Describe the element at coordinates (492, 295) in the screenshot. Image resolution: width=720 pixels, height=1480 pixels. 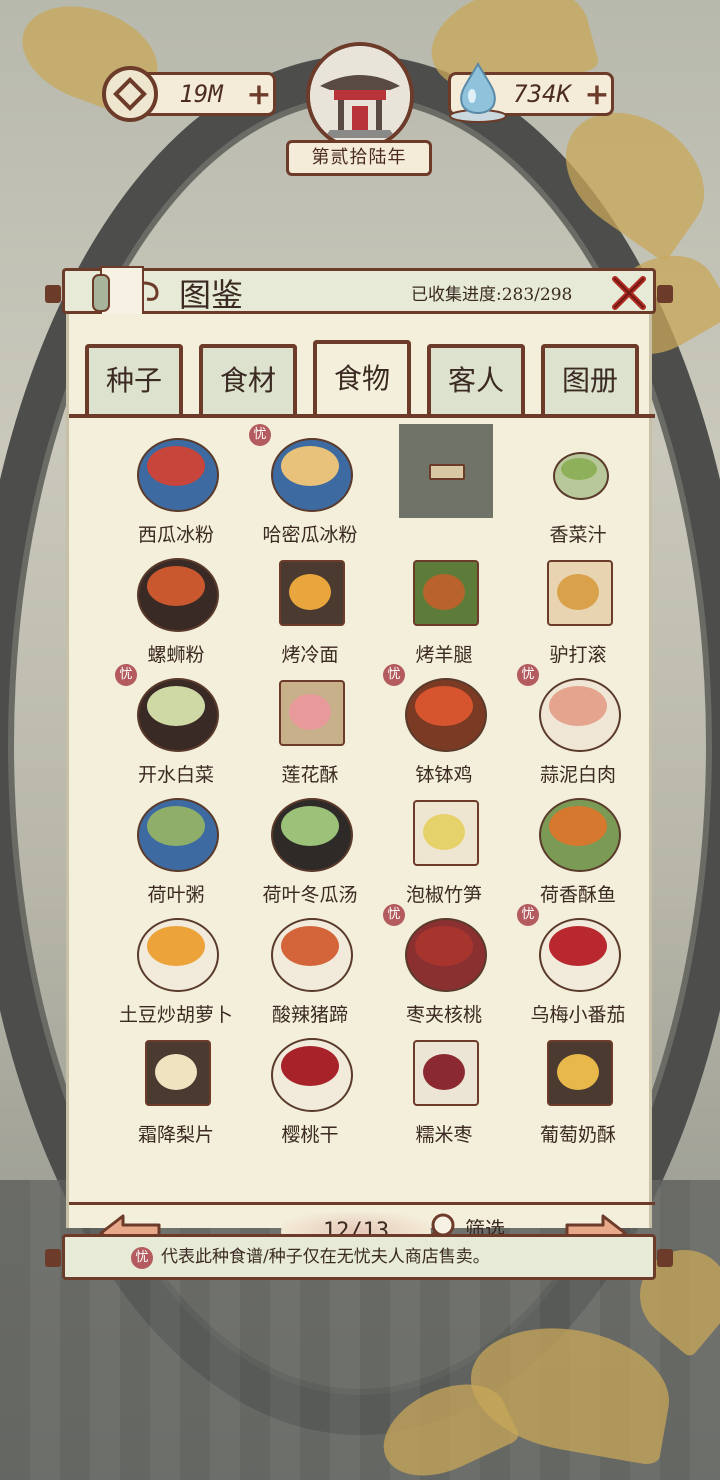
I see `collection-progress: 已收集进度:283/298` at that location.